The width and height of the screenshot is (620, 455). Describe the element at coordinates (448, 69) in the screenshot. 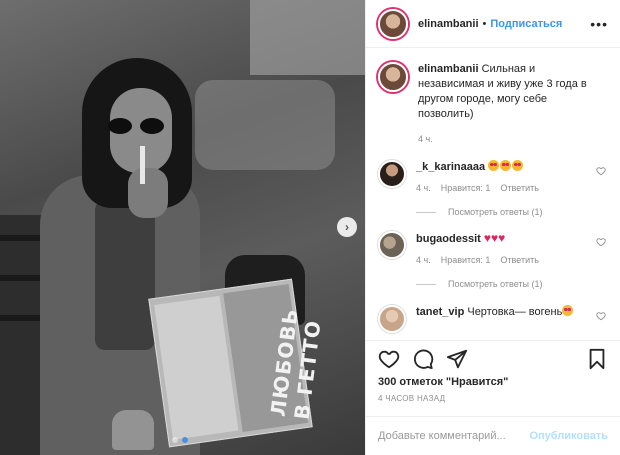

I see `caption-username: elinambanii` at that location.